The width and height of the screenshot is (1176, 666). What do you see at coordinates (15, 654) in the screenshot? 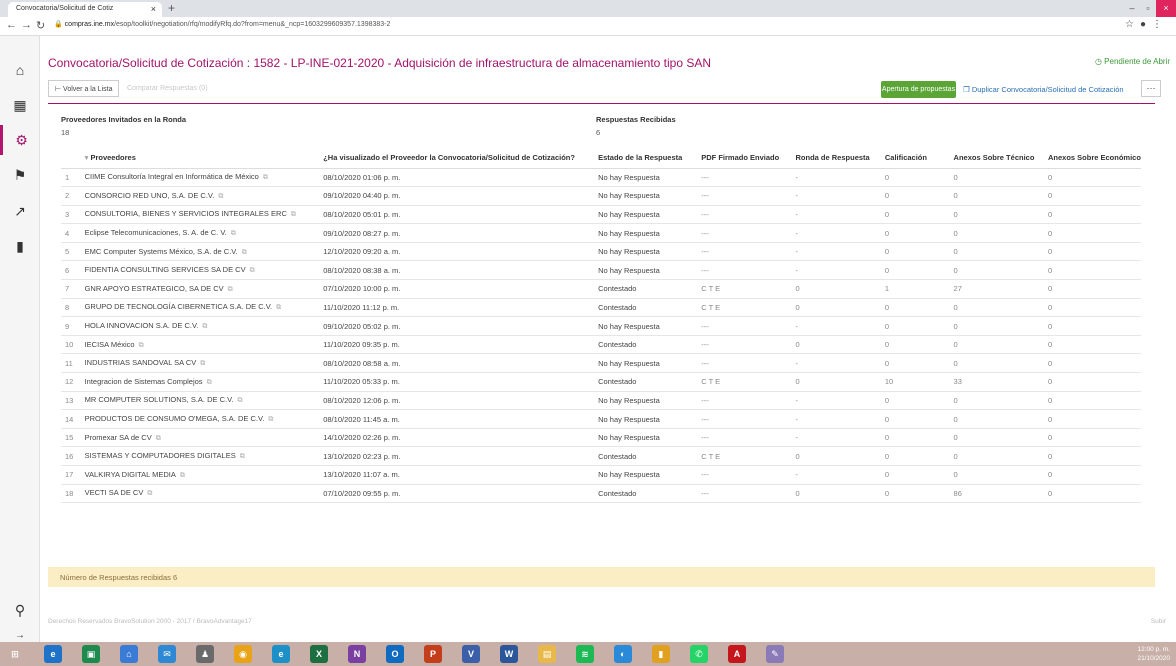
I see `windows-start-icon: ⊞` at bounding box center [15, 654].